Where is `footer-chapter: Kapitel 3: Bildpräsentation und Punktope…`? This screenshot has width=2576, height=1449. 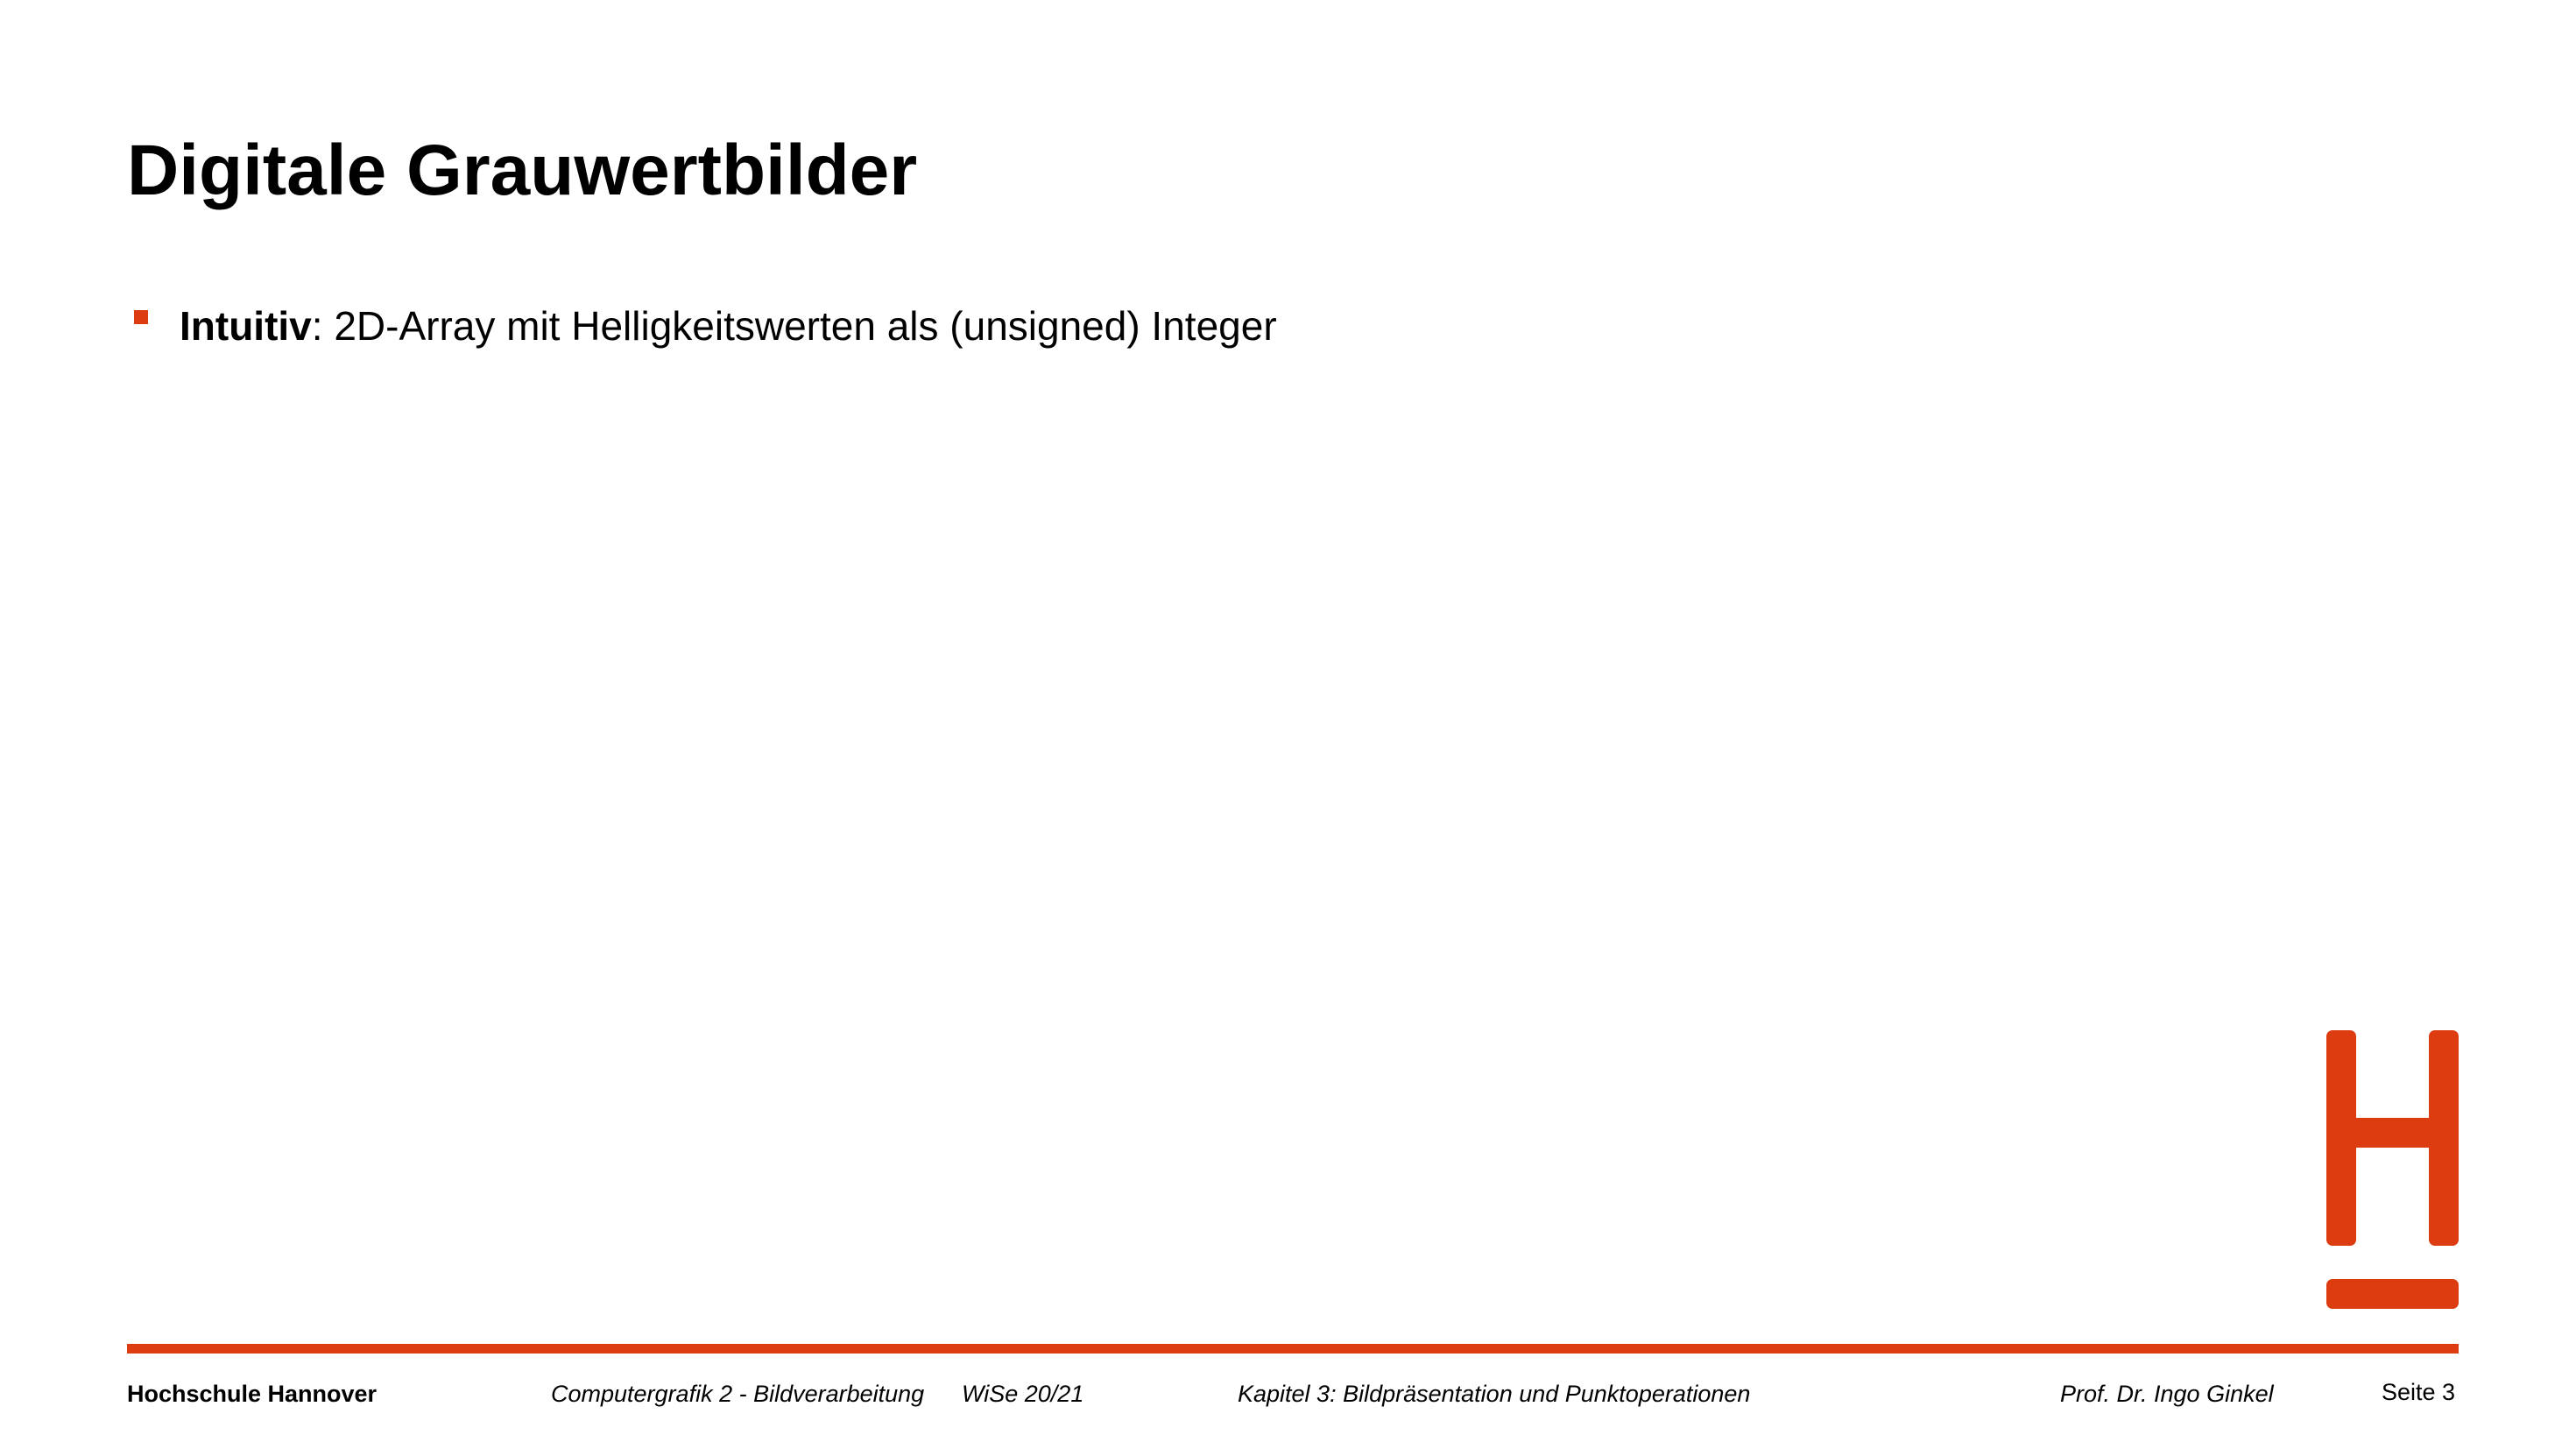
footer-chapter: Kapitel 3: Bildpräsentation und Punktope… is located at coordinates (1494, 1394).